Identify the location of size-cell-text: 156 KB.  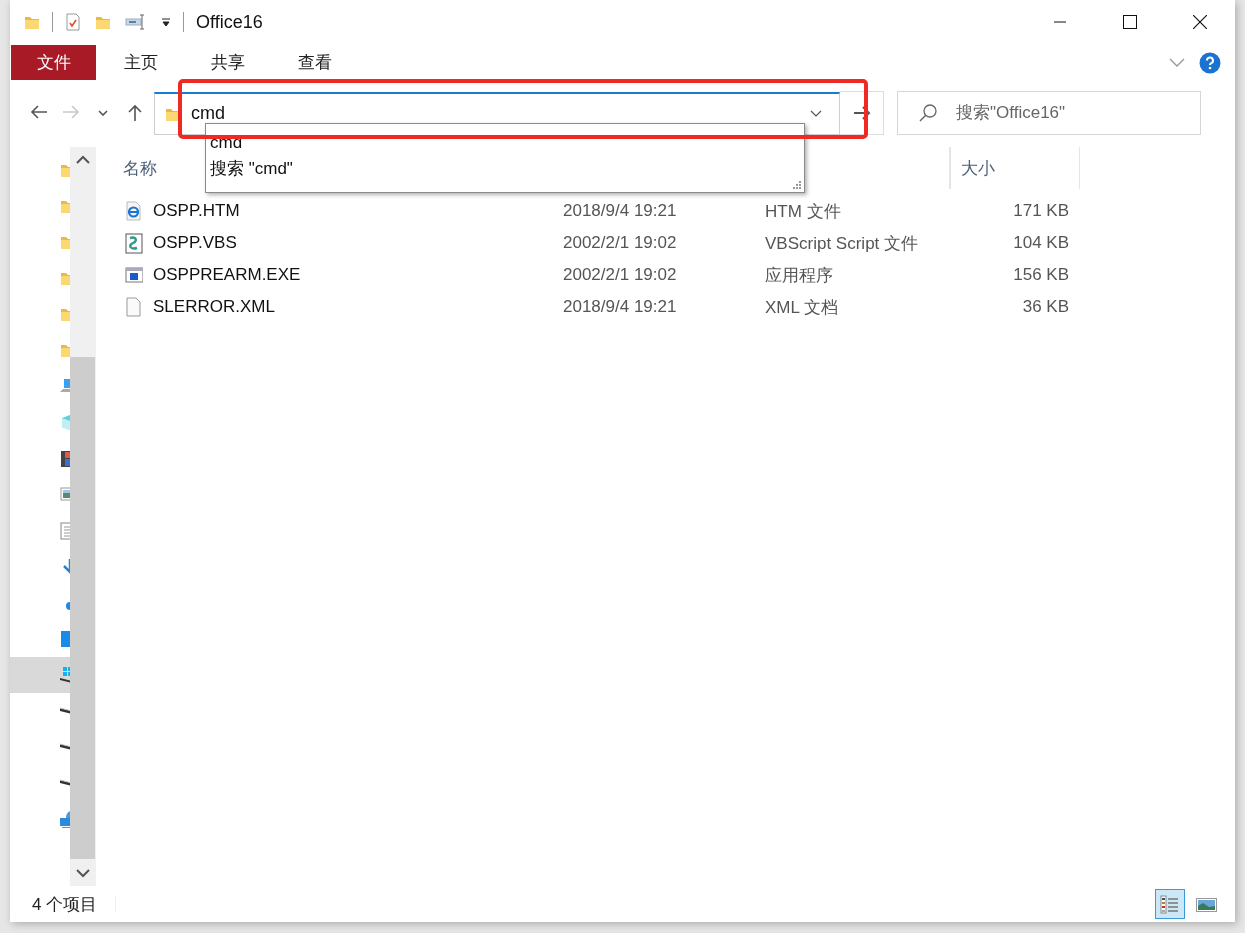
(1041, 275).